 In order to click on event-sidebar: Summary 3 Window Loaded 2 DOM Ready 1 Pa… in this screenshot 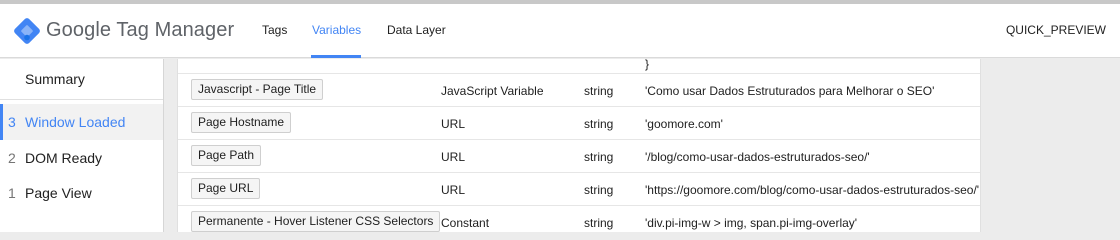, I will do `click(82, 145)`.